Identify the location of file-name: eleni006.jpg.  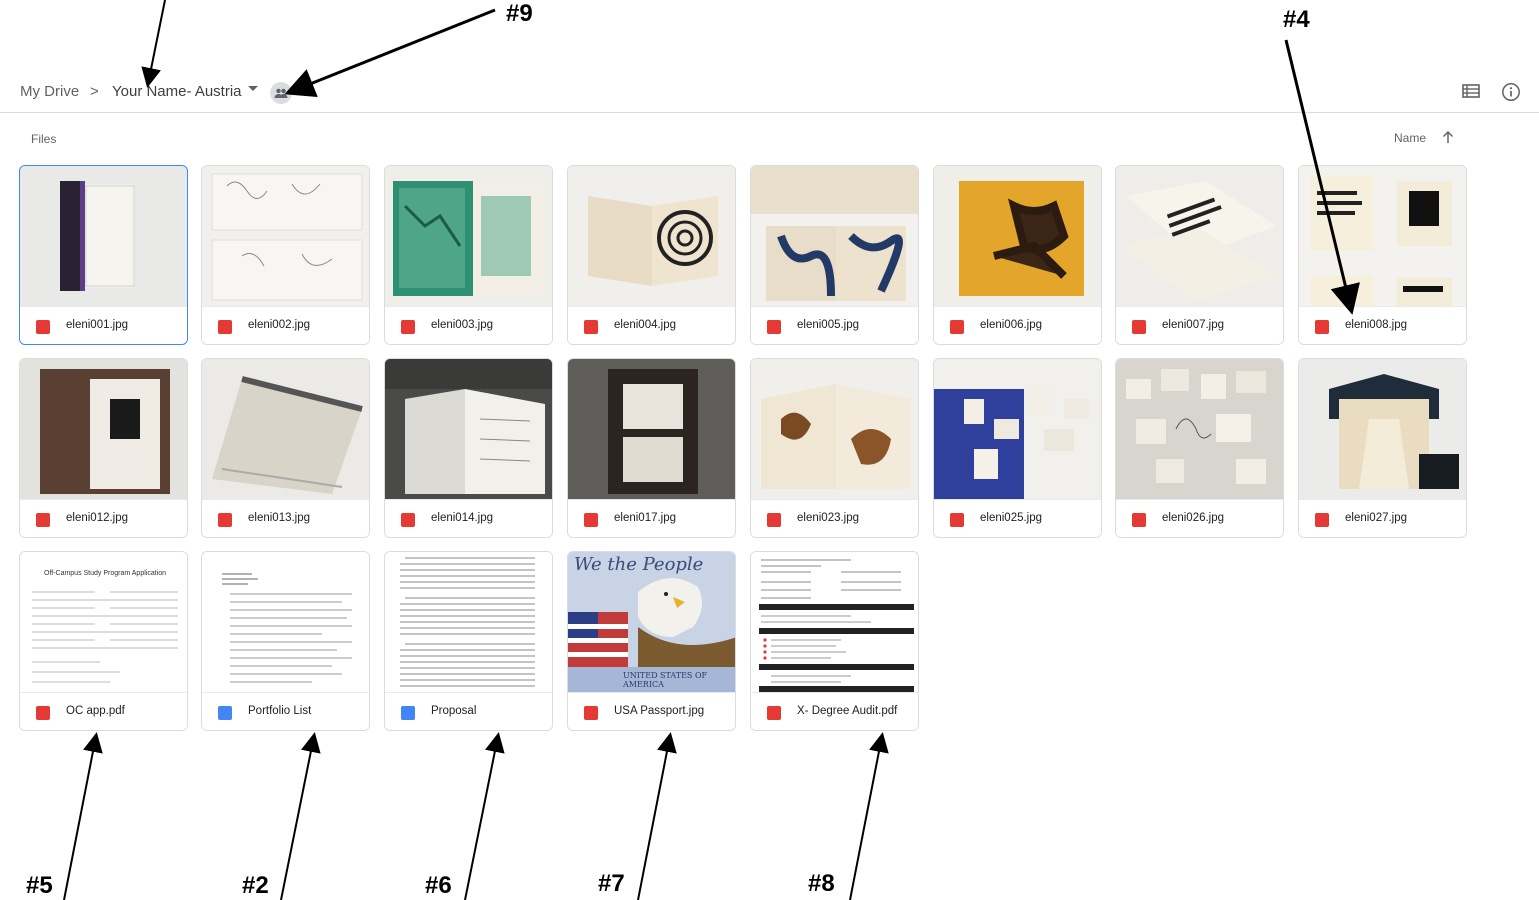
(1011, 325).